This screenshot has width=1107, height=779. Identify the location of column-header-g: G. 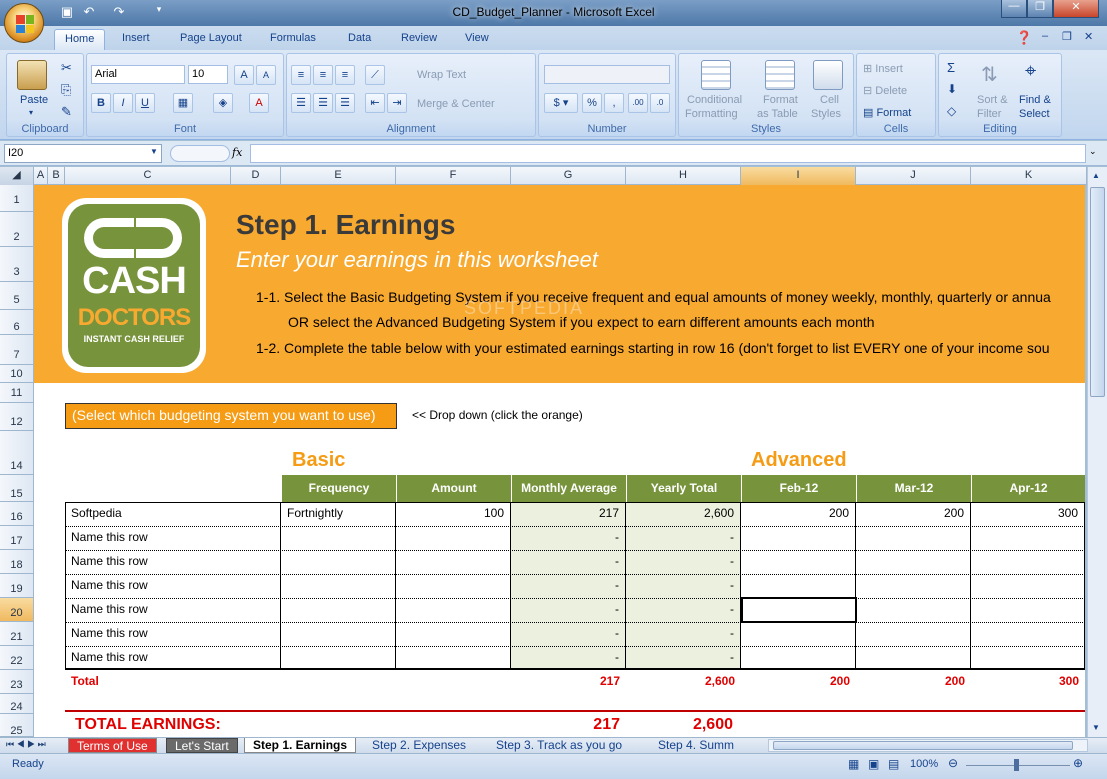
(568, 176).